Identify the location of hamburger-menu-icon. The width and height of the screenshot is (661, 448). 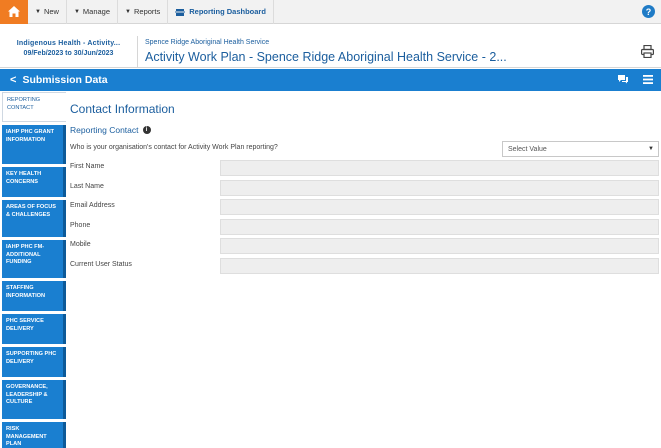
(648, 79).